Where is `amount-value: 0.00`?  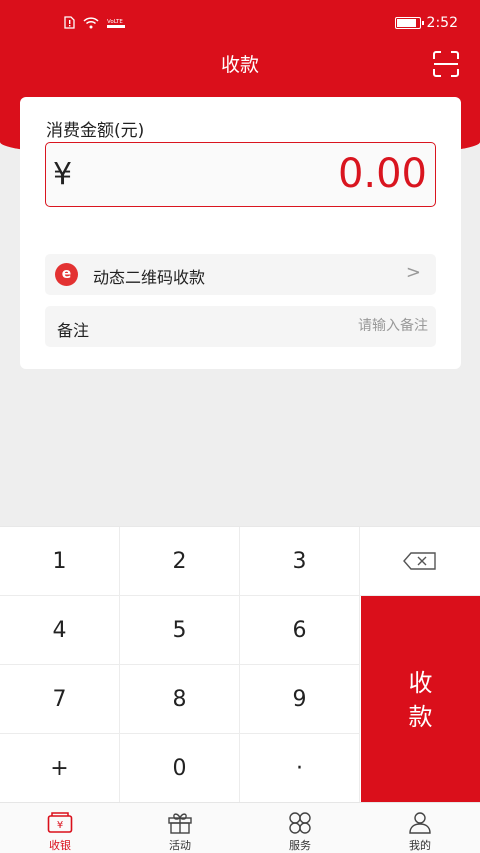
amount-value: 0.00 is located at coordinates (382, 174).